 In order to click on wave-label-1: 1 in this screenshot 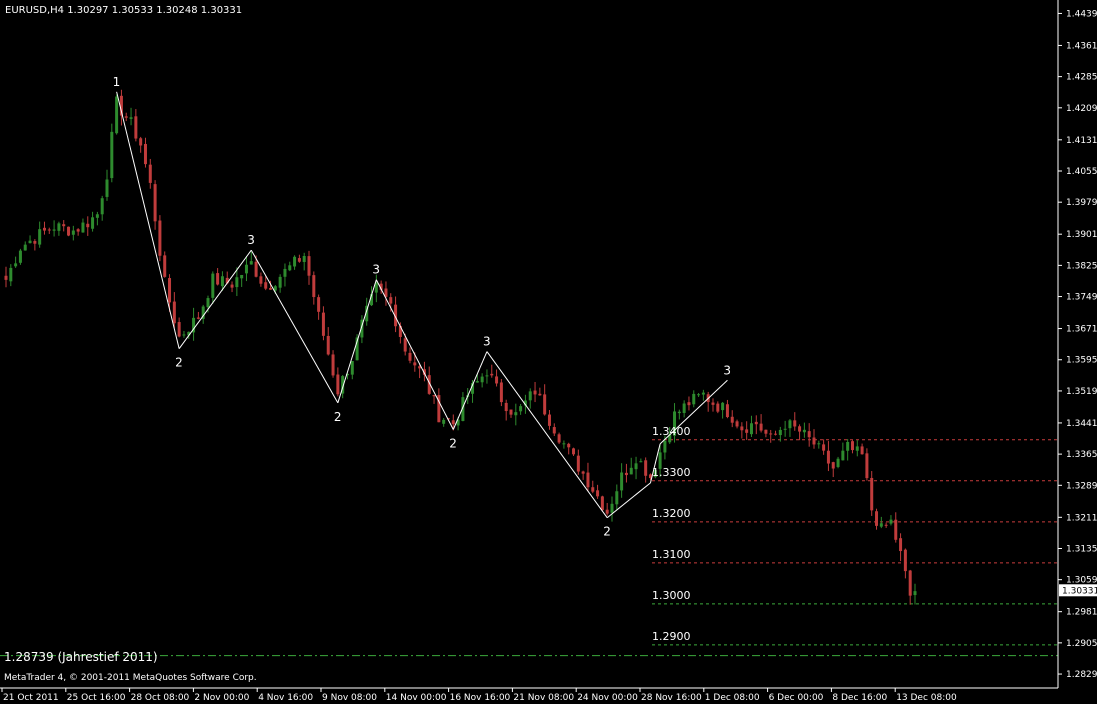, I will do `click(117, 82)`.